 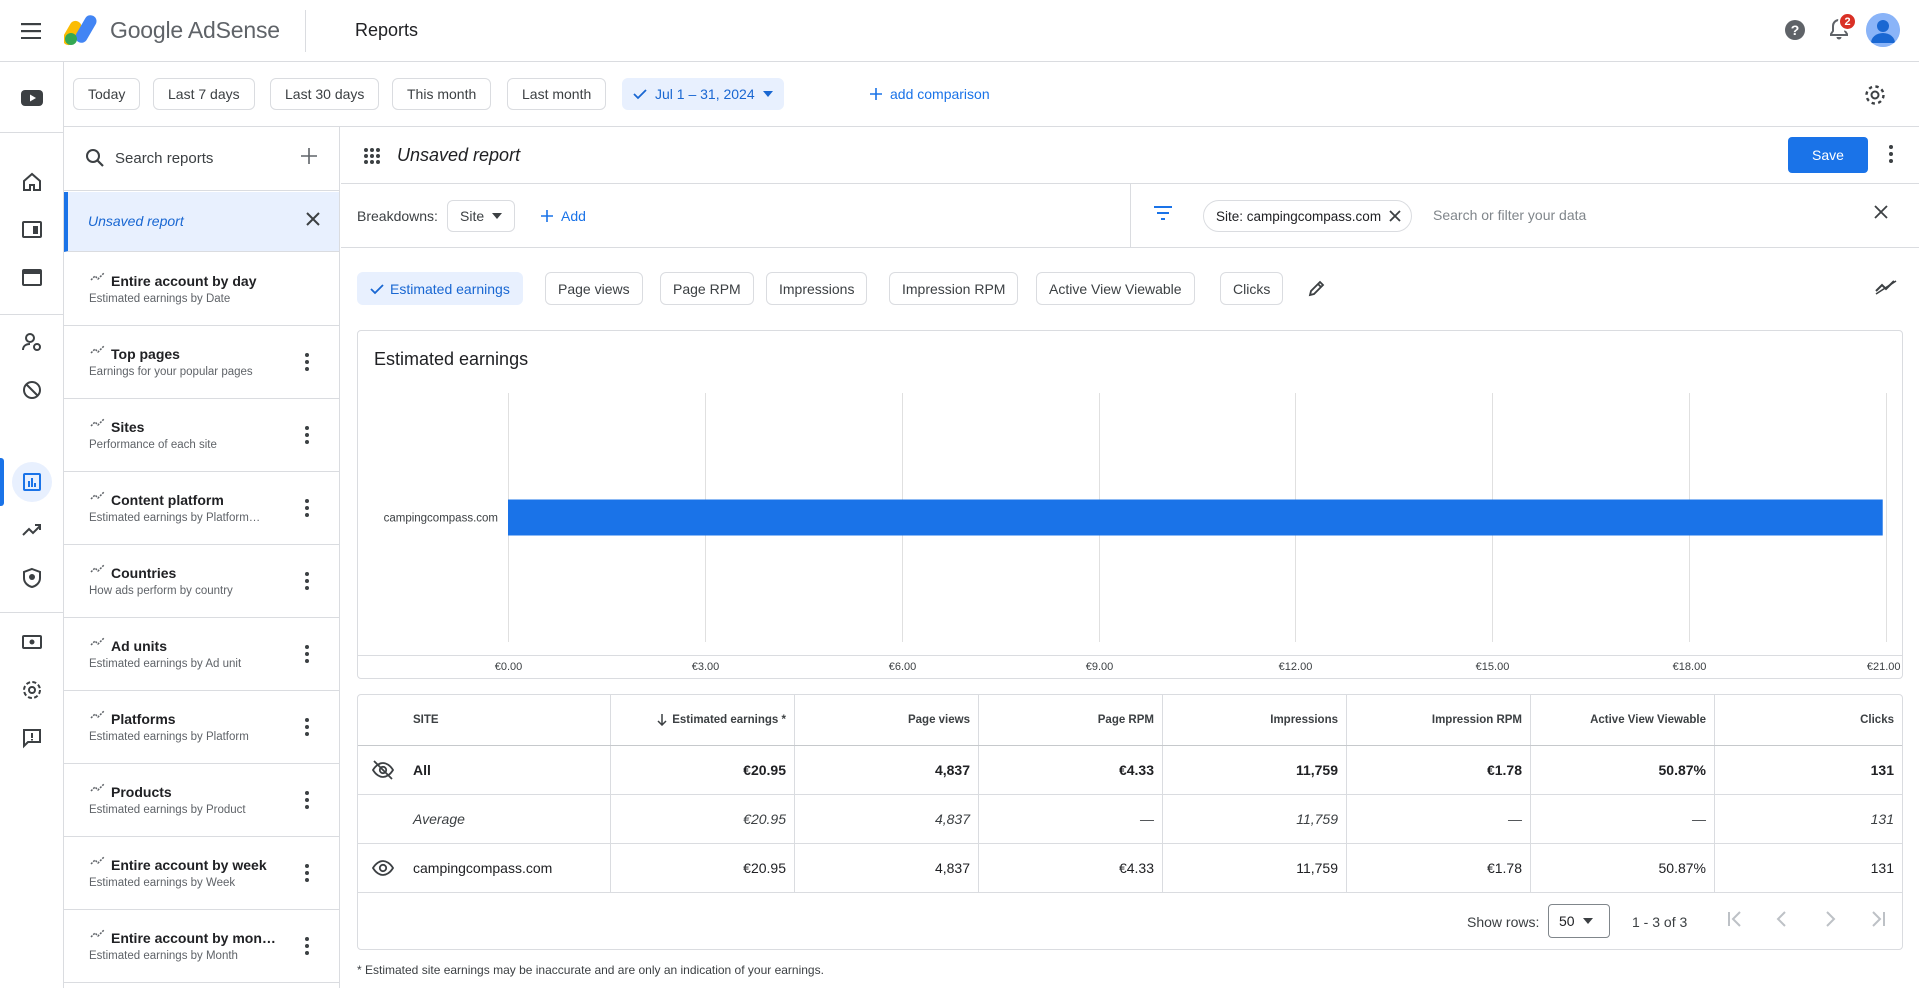 I want to click on add-breakdown-button: Add, so click(x=563, y=216).